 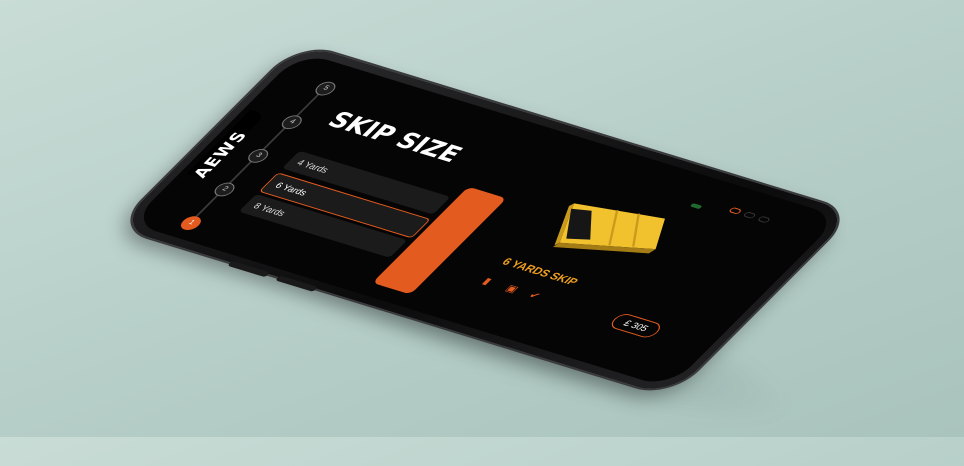 What do you see at coordinates (190, 223) in the screenshot?
I see `step-1: 1` at bounding box center [190, 223].